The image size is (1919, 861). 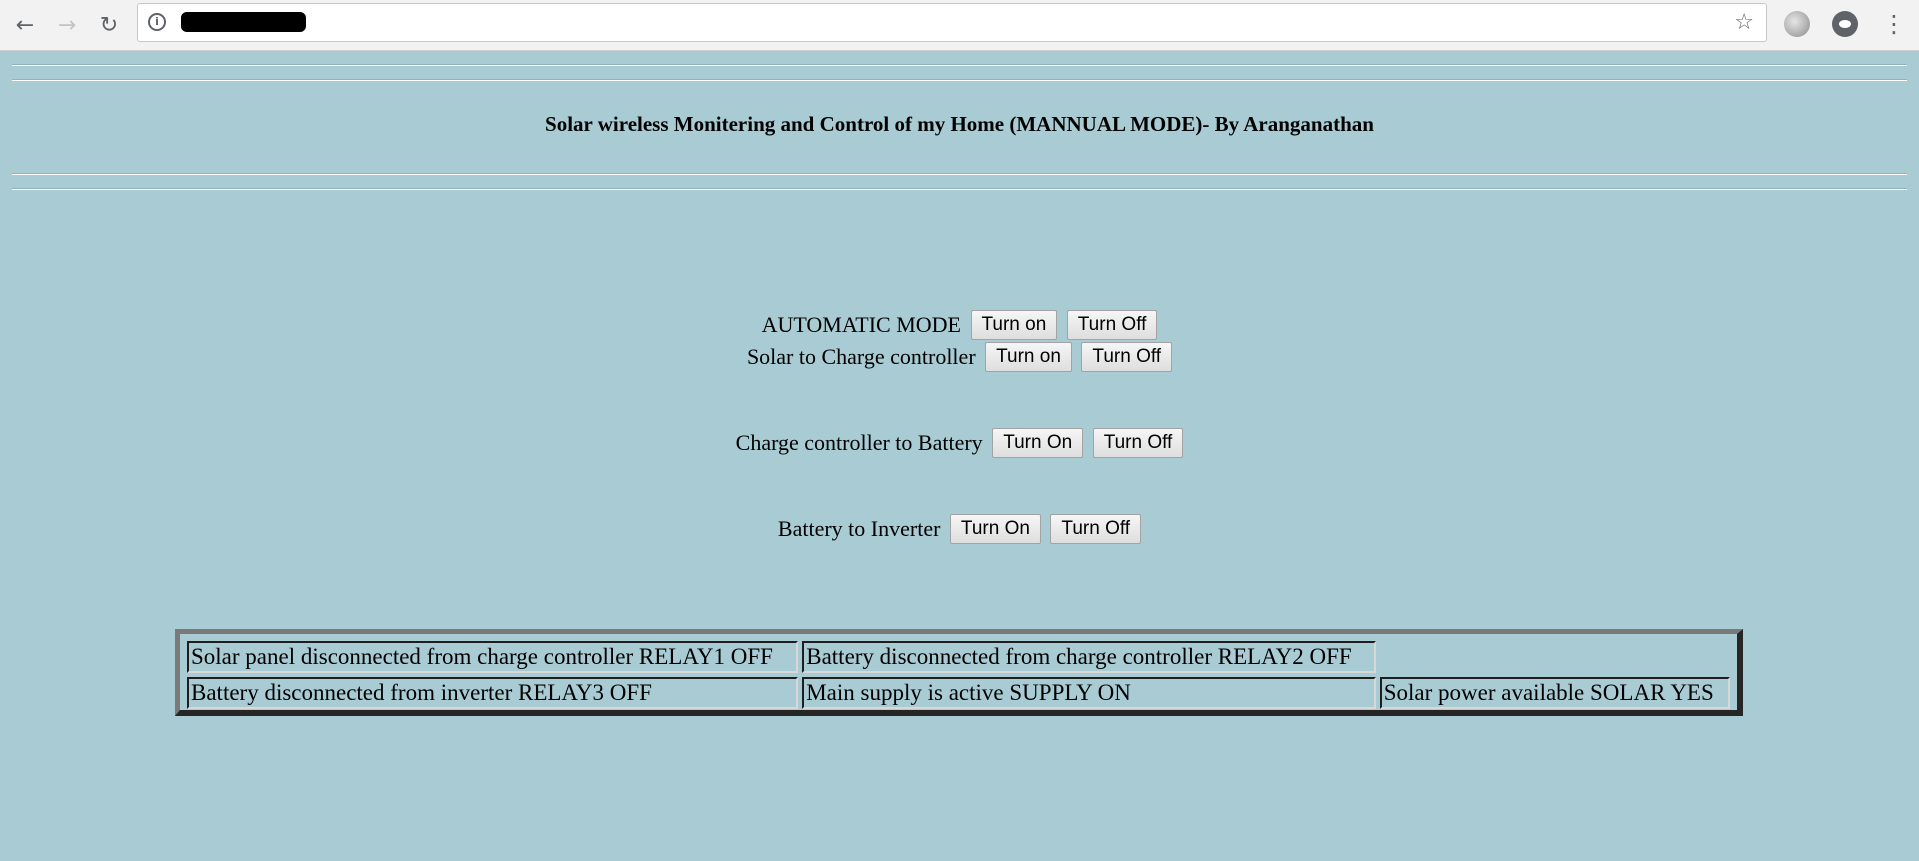 I want to click on charge-controller-to-battery-on-button: Turn On, so click(x=1038, y=443).